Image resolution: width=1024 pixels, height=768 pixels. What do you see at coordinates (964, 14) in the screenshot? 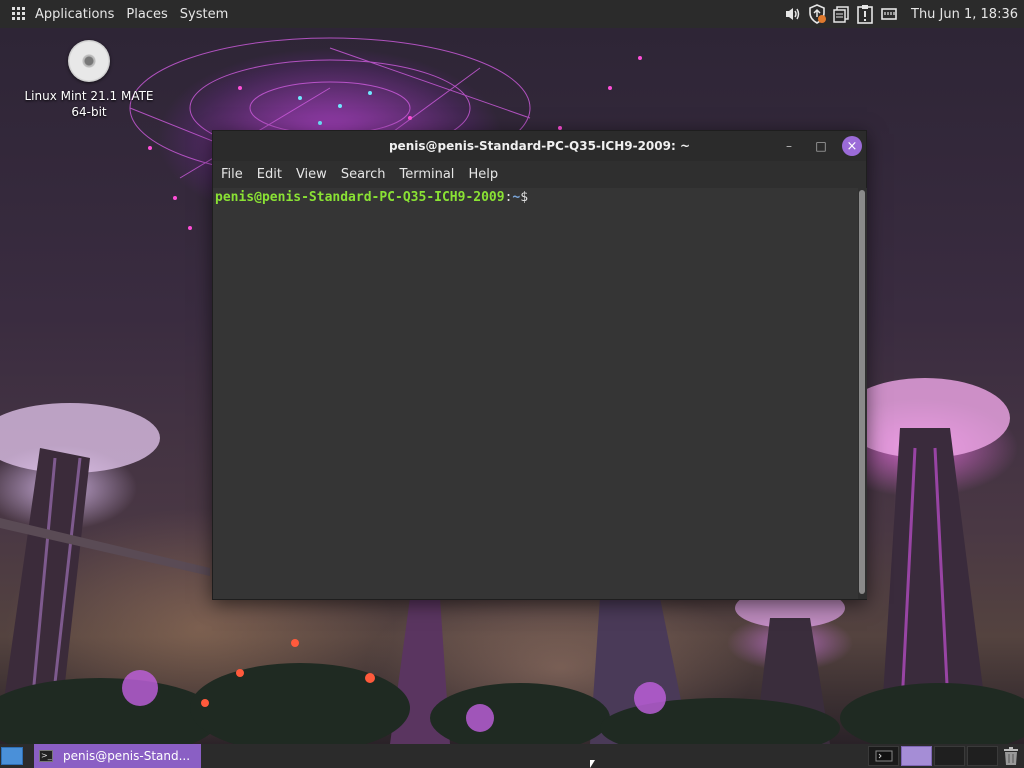
I see `clock: Thu Jun 1, 18:36` at bounding box center [964, 14].